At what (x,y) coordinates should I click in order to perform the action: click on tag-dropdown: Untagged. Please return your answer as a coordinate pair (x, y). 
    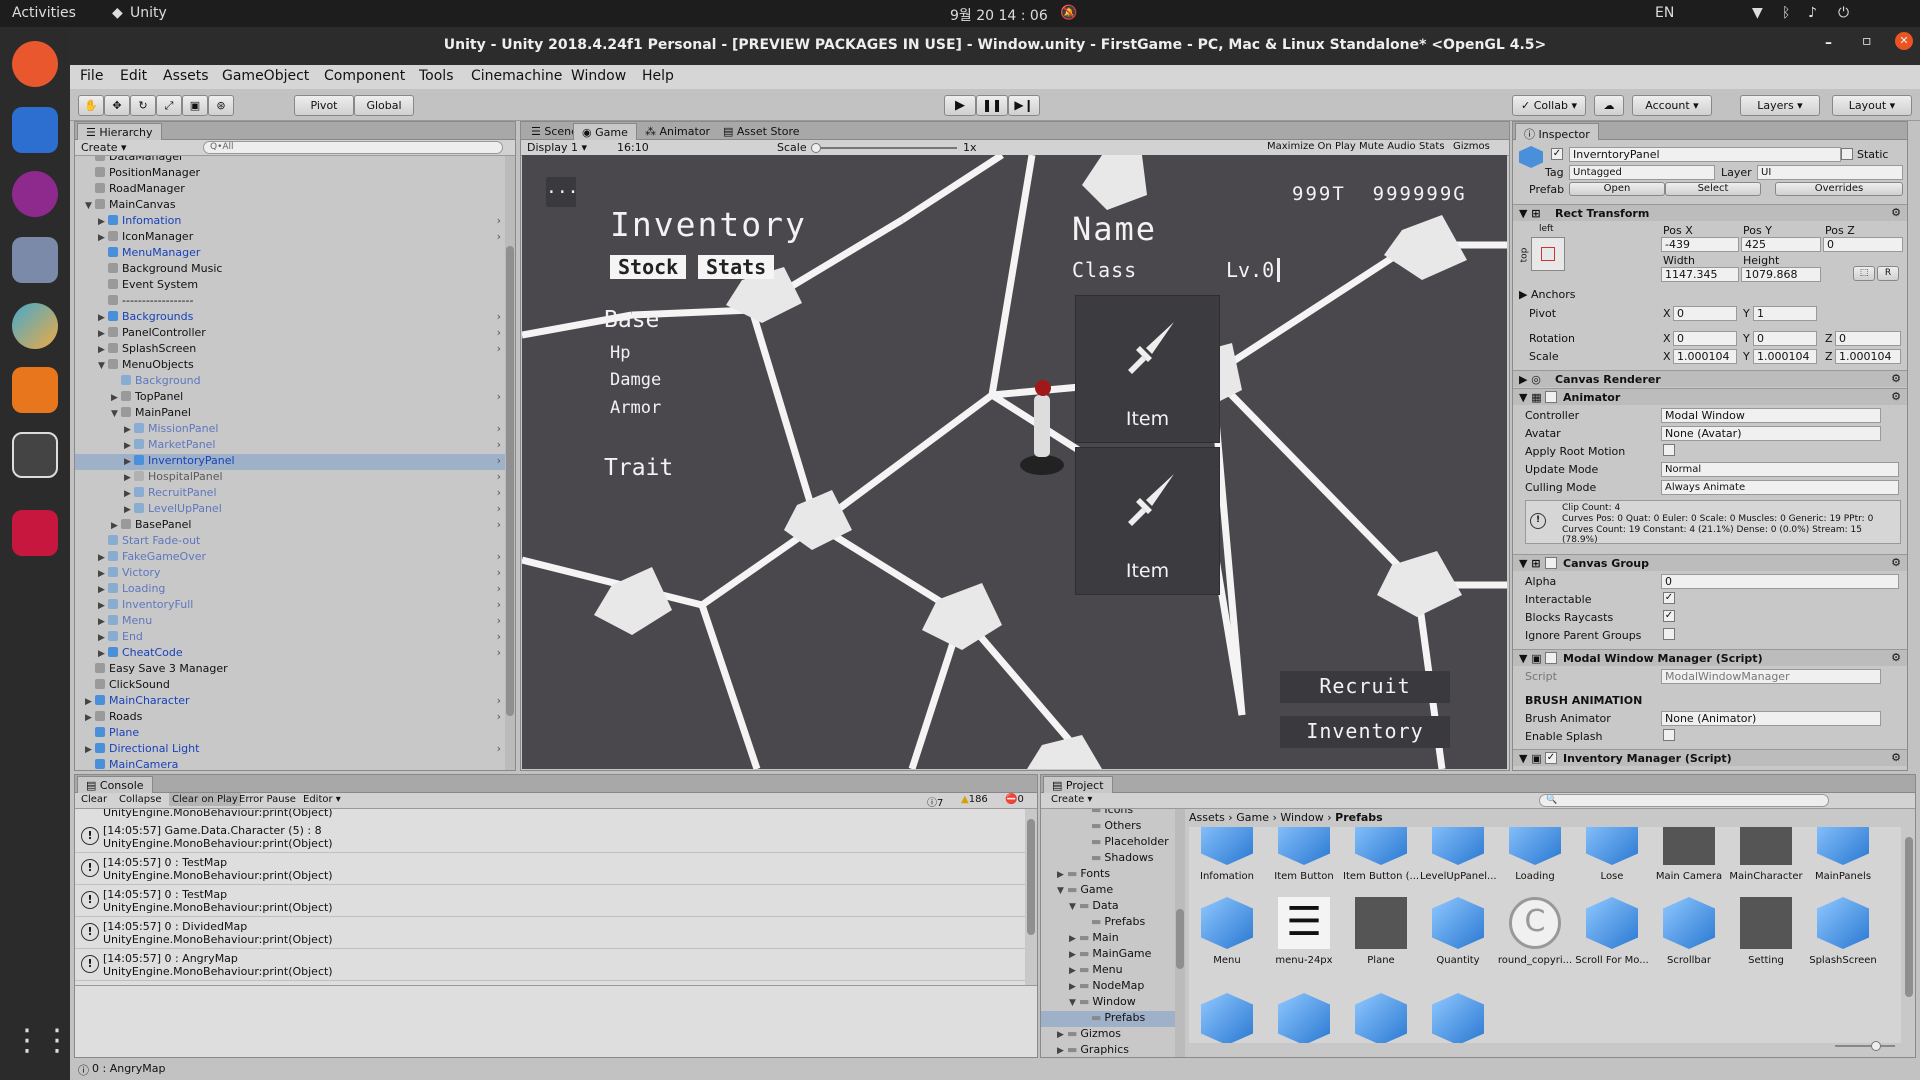
    Looking at the image, I should click on (1642, 172).